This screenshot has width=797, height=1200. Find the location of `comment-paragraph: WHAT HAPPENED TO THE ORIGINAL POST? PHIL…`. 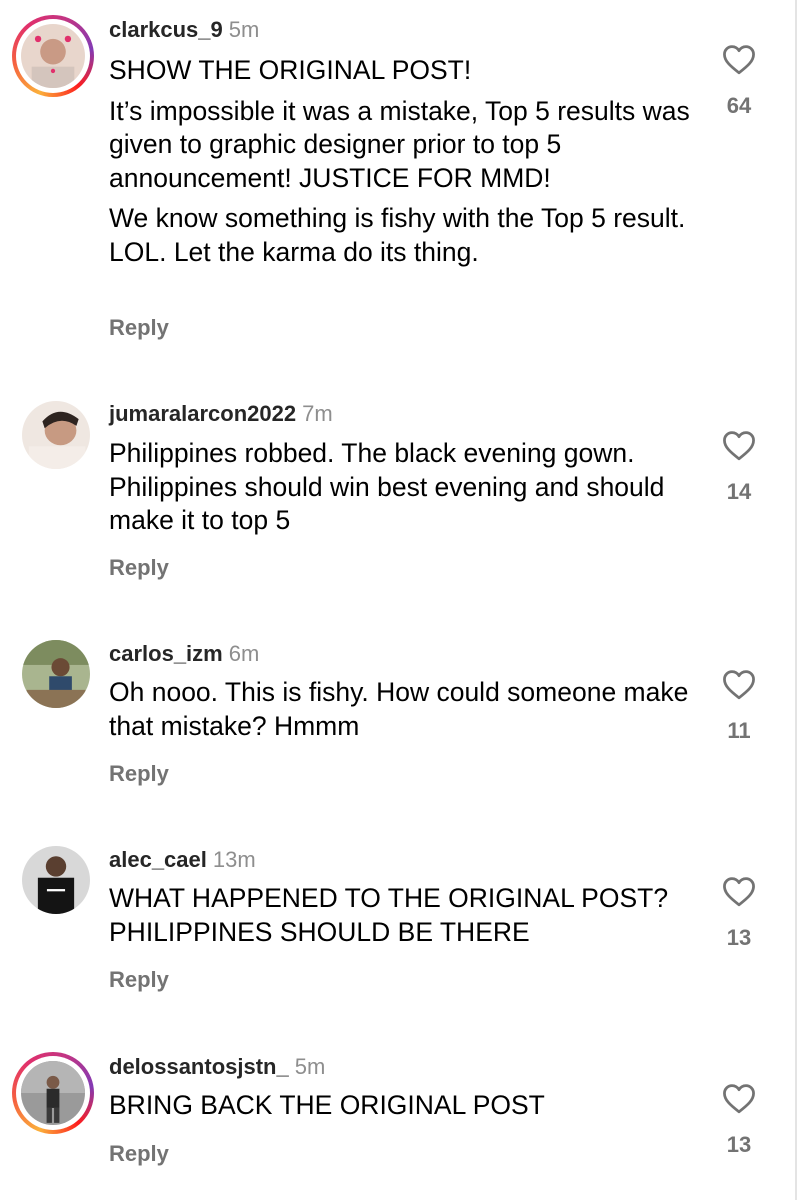

comment-paragraph: WHAT HAPPENED TO THE ORIGINAL POST? PHIL… is located at coordinates (389, 915).